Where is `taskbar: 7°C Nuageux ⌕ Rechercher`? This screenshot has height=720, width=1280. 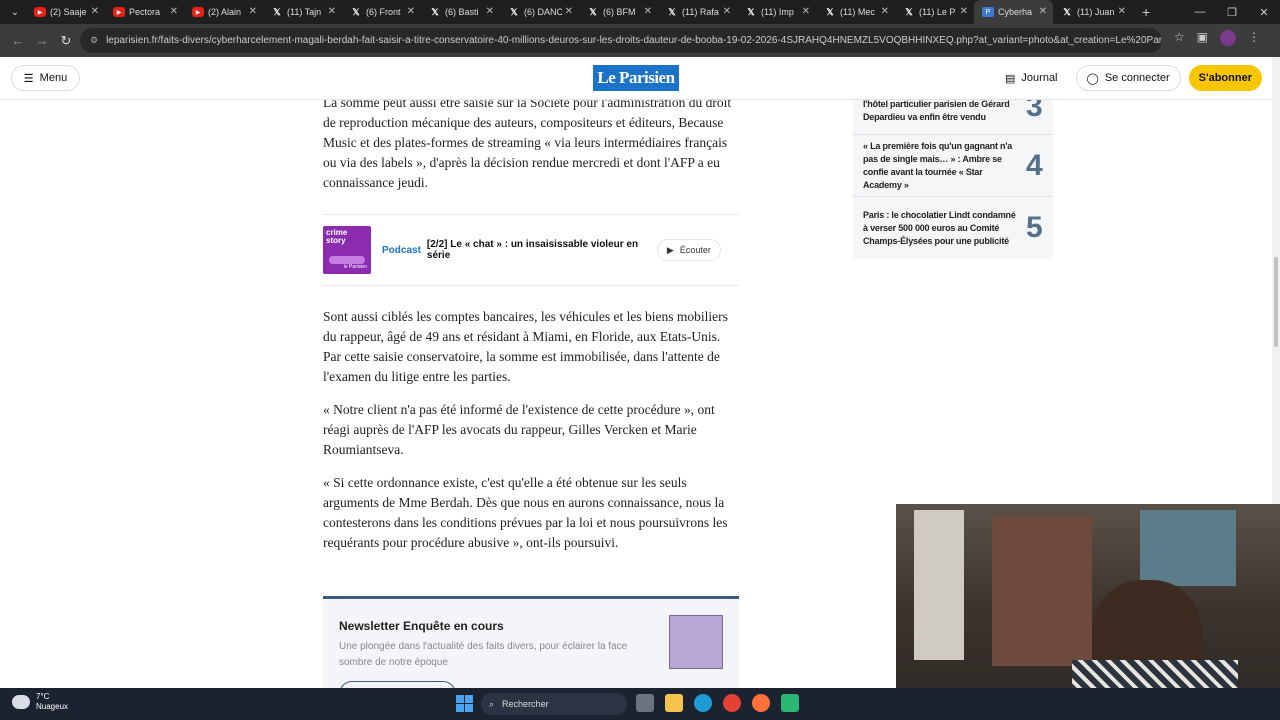 taskbar: 7°C Nuageux ⌕ Rechercher is located at coordinates (640, 704).